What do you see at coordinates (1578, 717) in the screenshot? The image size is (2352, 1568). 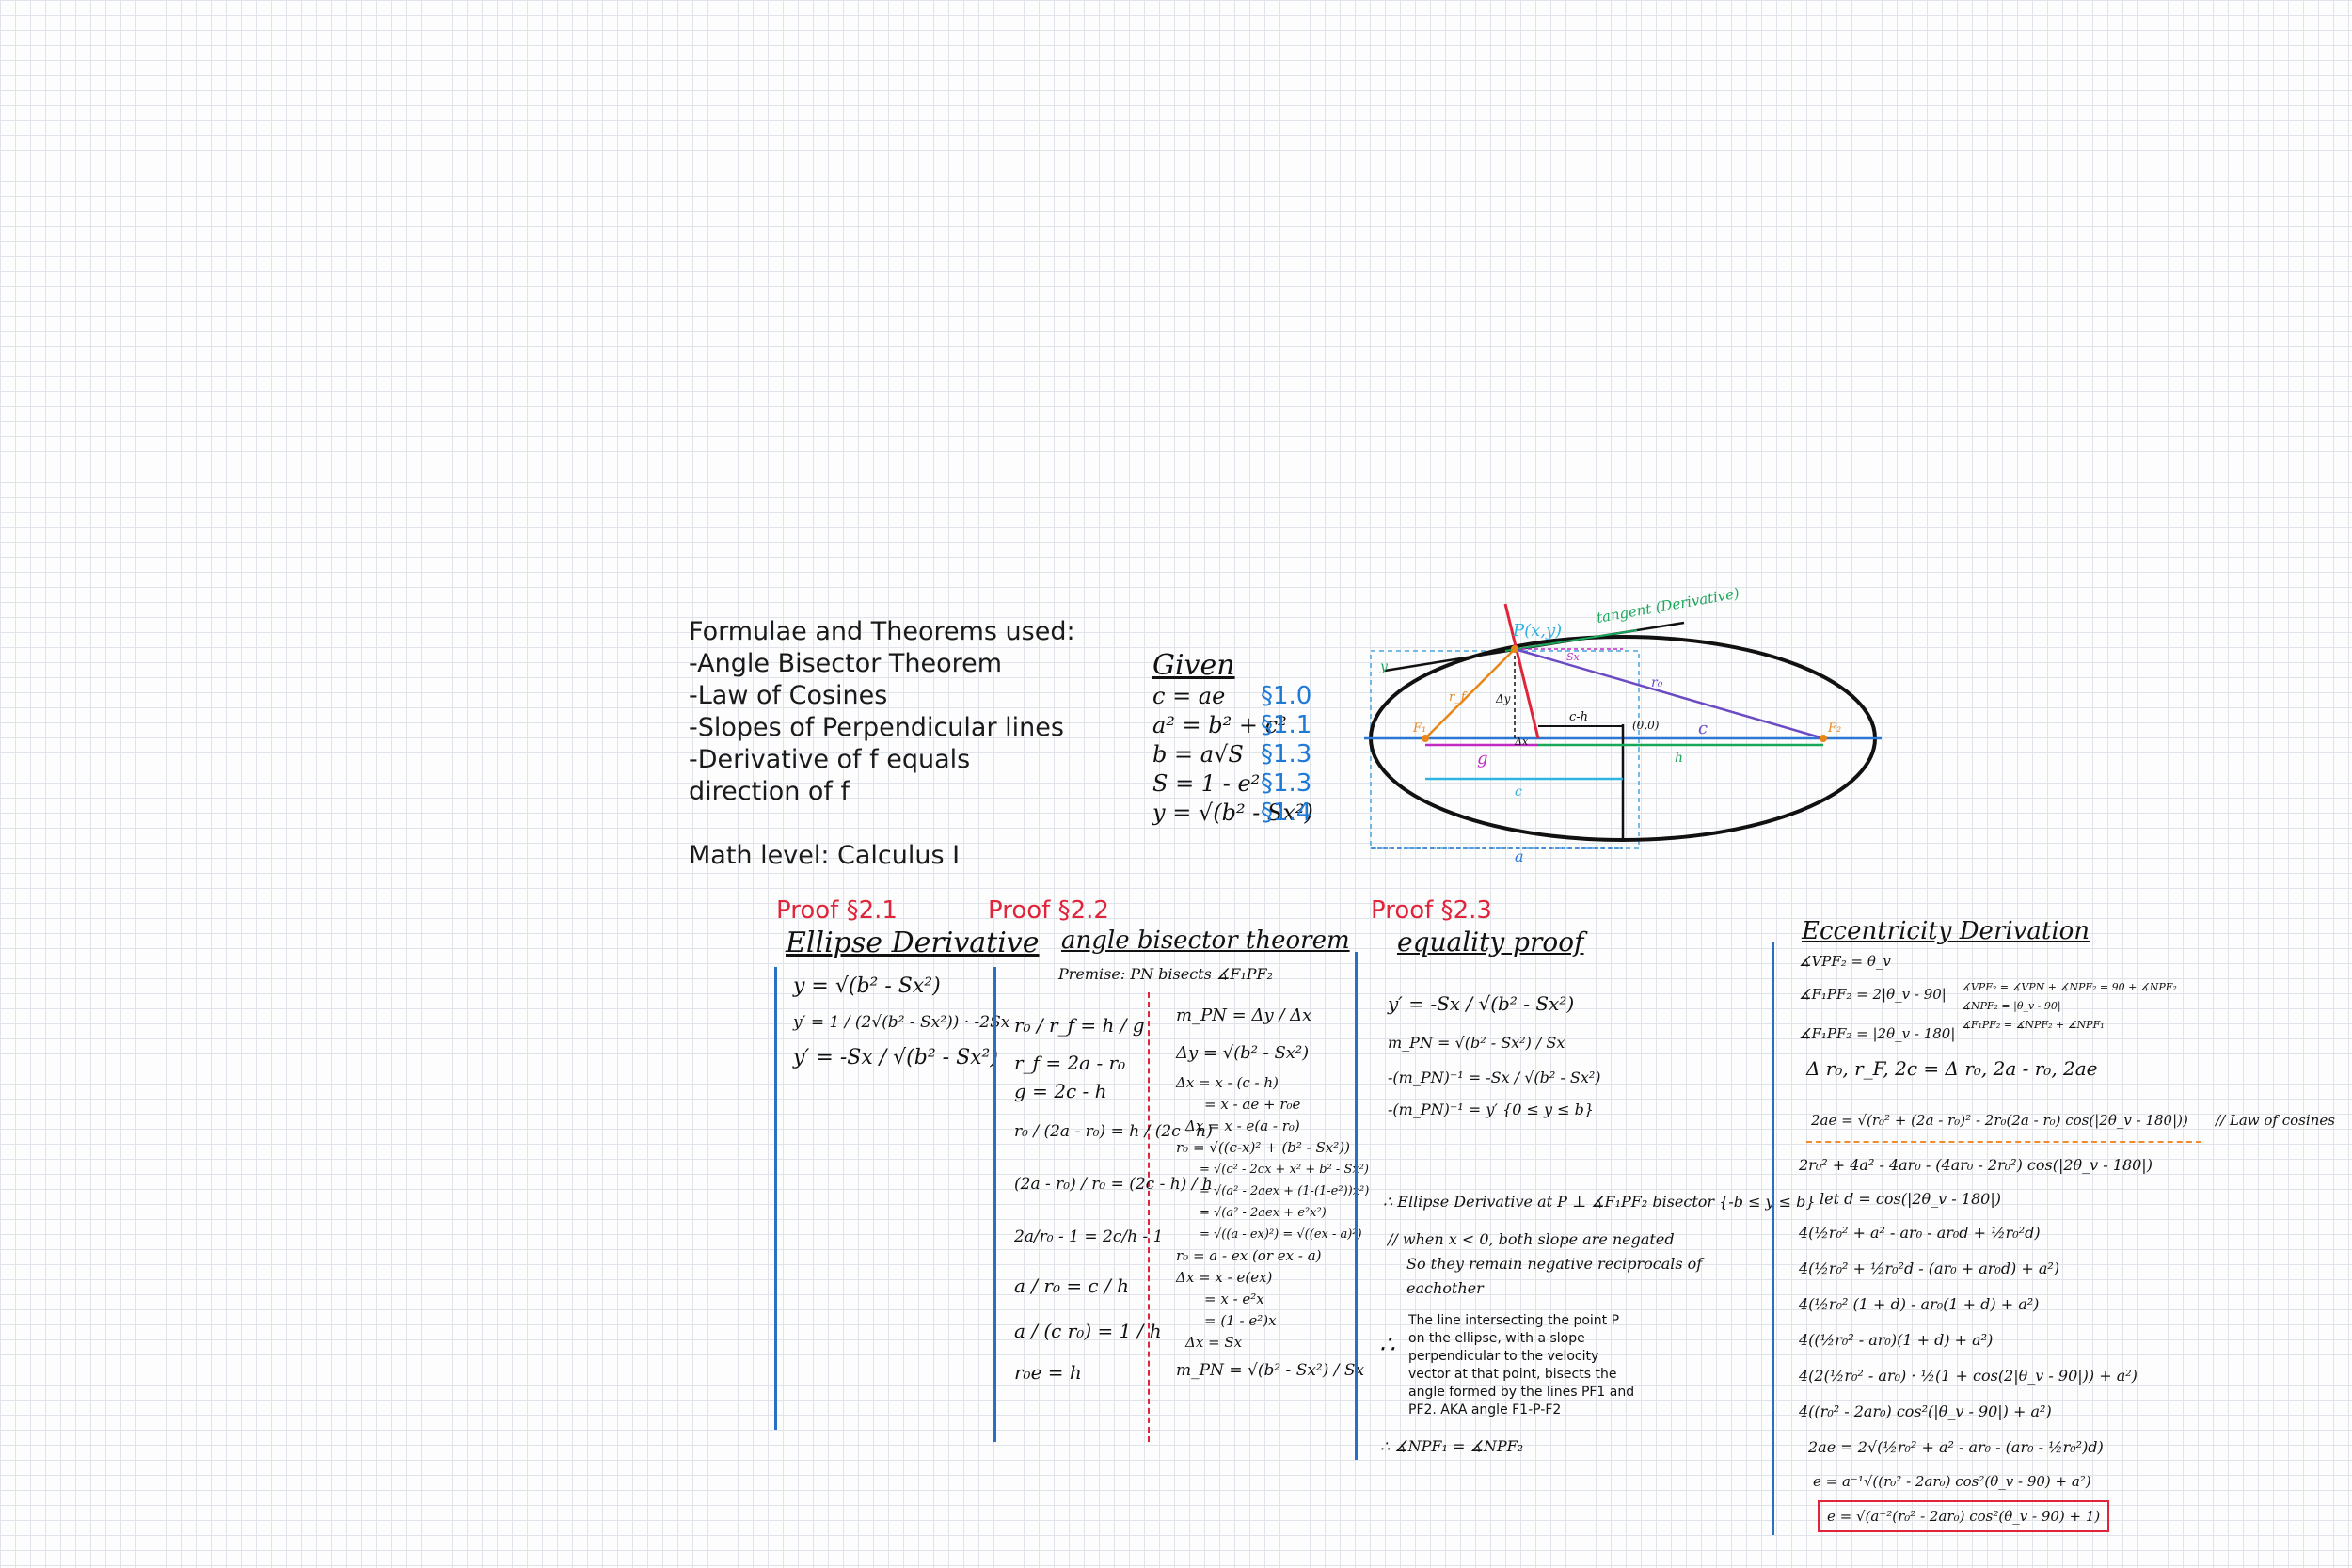 I see `label-c-minus-h: c-h` at bounding box center [1578, 717].